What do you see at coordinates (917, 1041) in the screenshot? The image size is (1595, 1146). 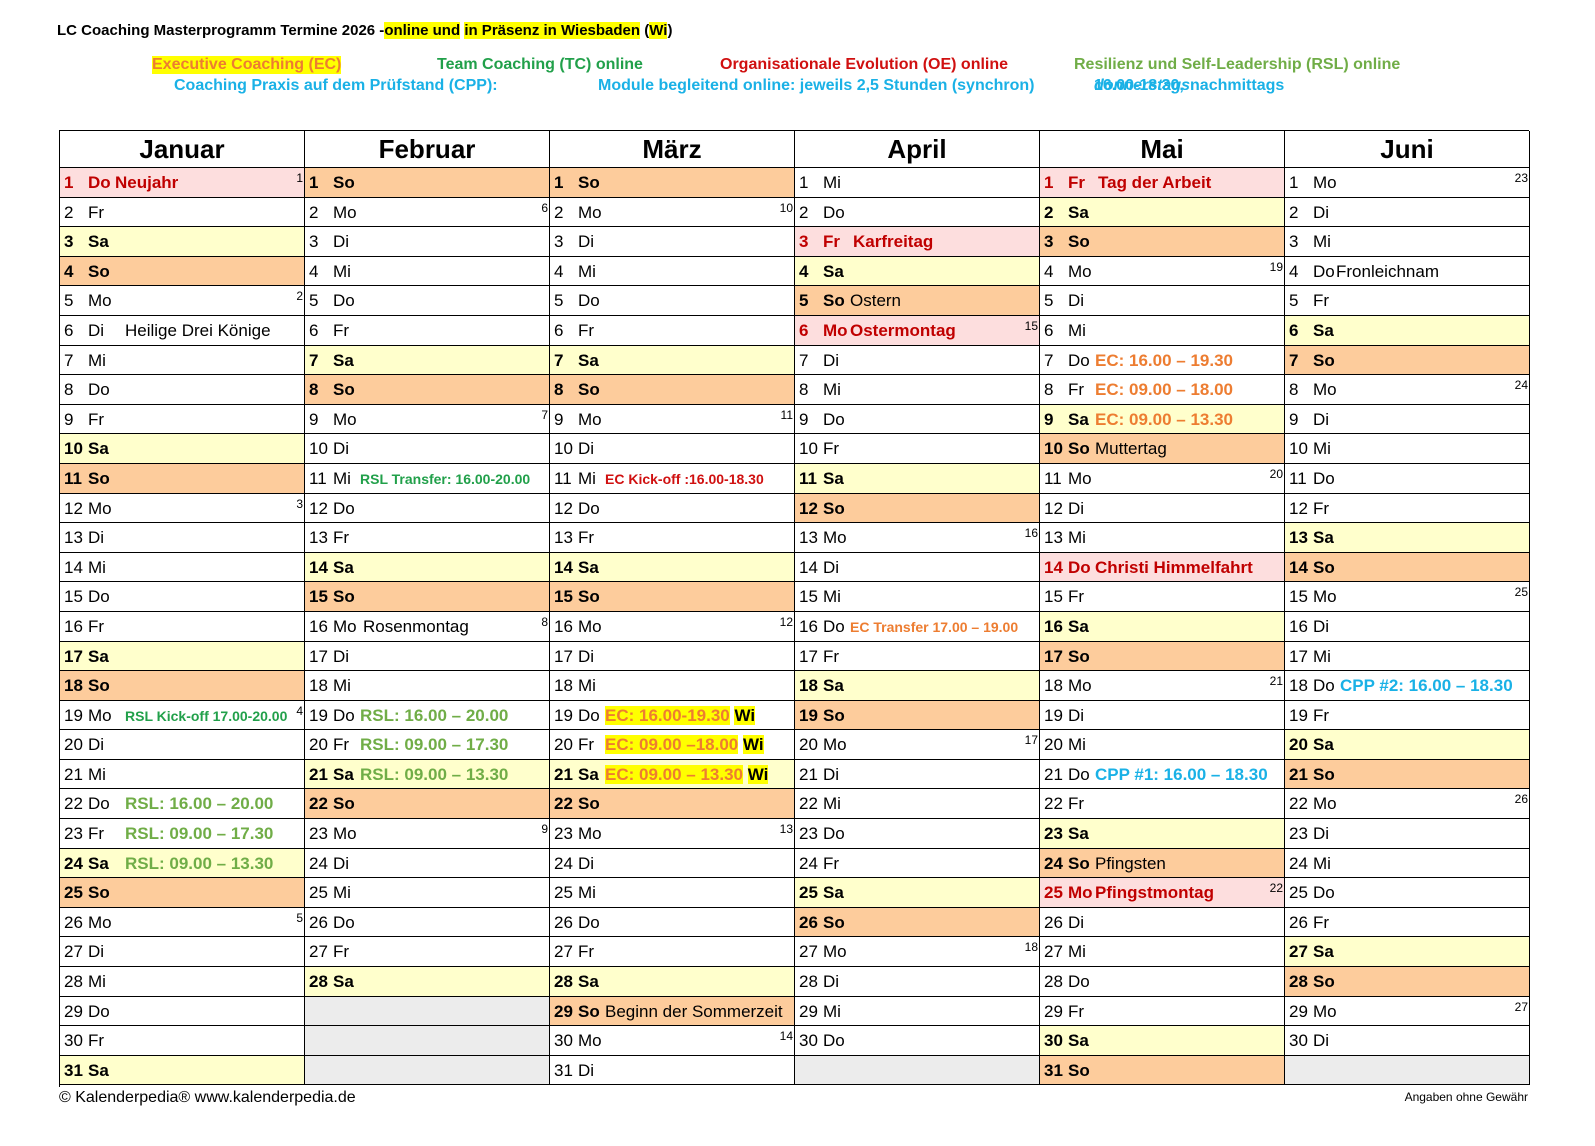 I see `day-row: 30 Do` at bounding box center [917, 1041].